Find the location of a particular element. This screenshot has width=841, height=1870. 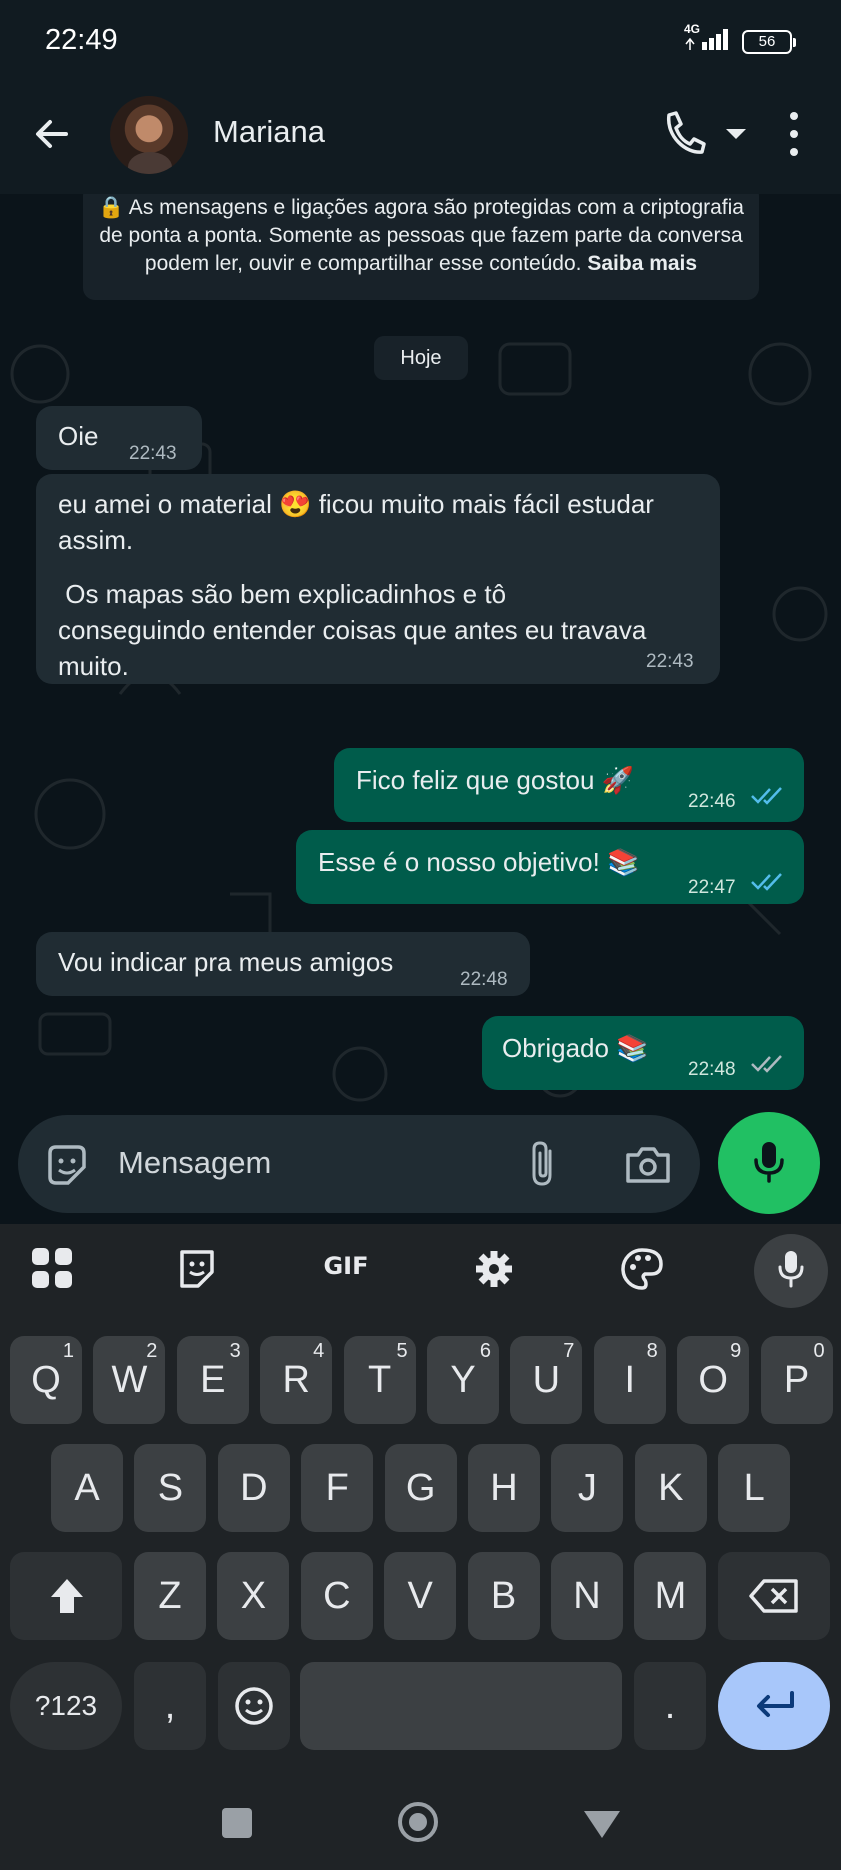

learn-more-link: Saiba mais is located at coordinates (642, 263).